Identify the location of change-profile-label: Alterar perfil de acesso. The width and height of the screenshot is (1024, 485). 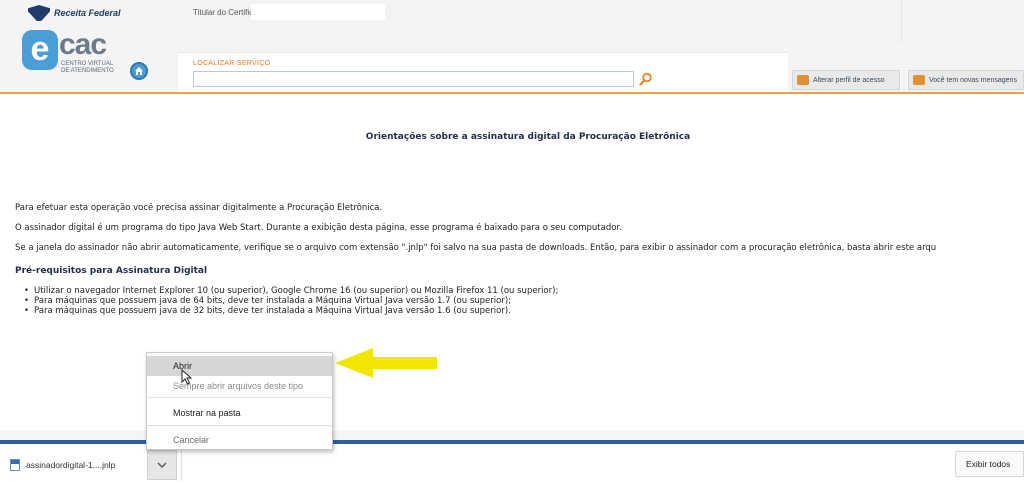
(849, 80).